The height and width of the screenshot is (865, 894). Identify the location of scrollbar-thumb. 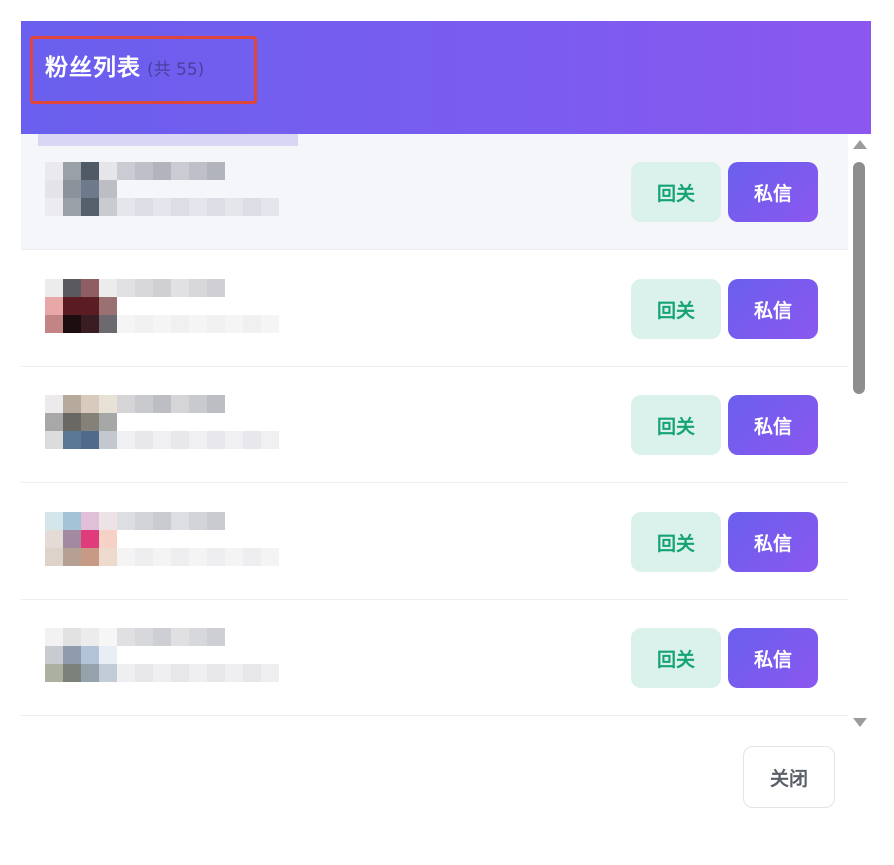
(859, 278).